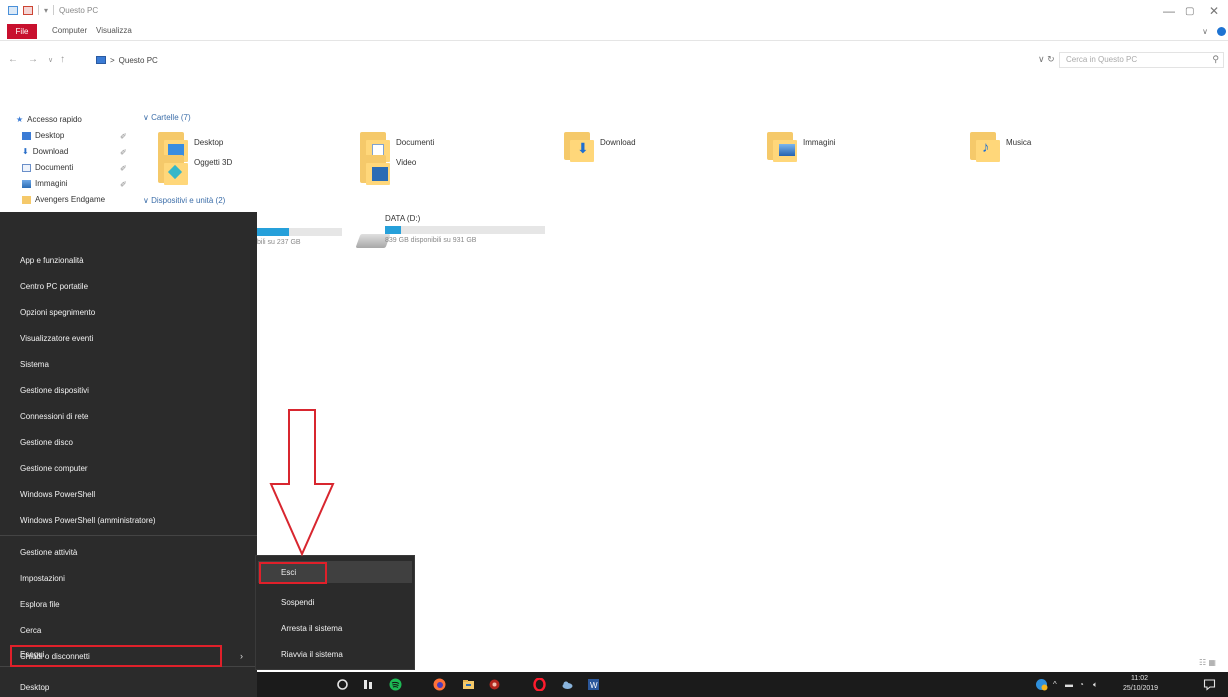  Describe the element at coordinates (567, 684) in the screenshot. I see `cloud-icon` at that location.